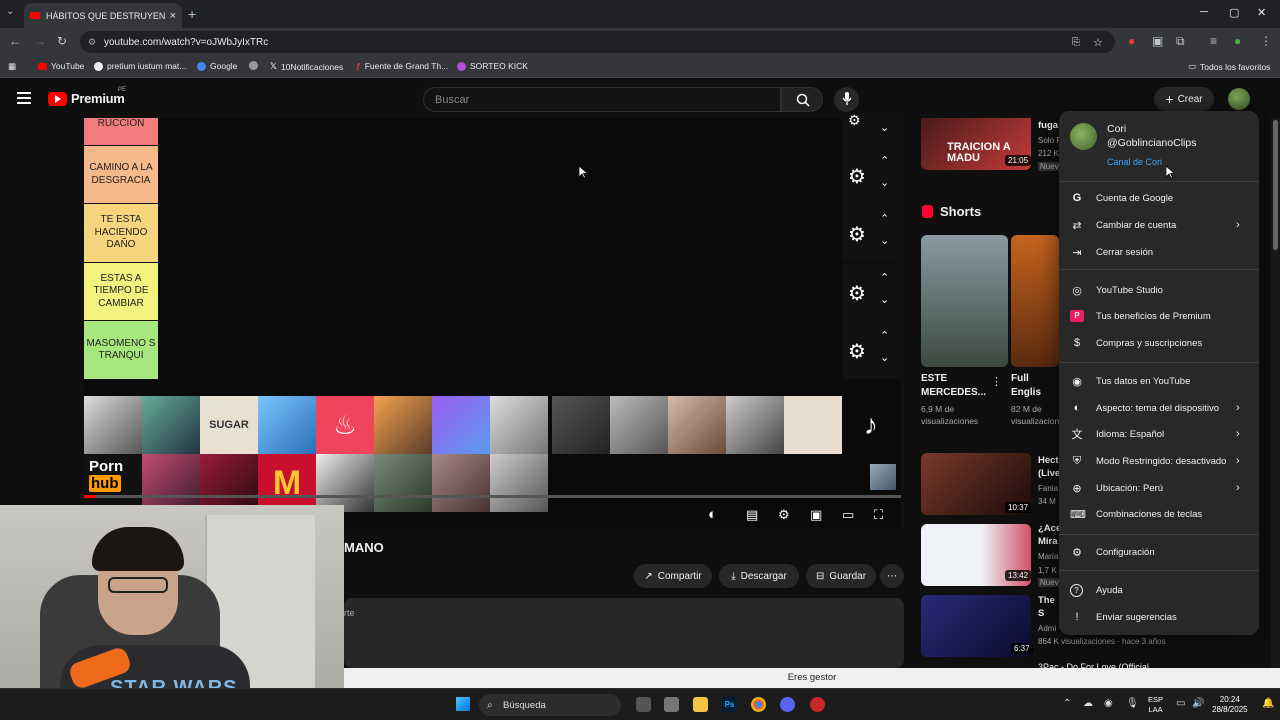  Describe the element at coordinates (217, 66) in the screenshot. I see `bookmark-google: Google` at that location.